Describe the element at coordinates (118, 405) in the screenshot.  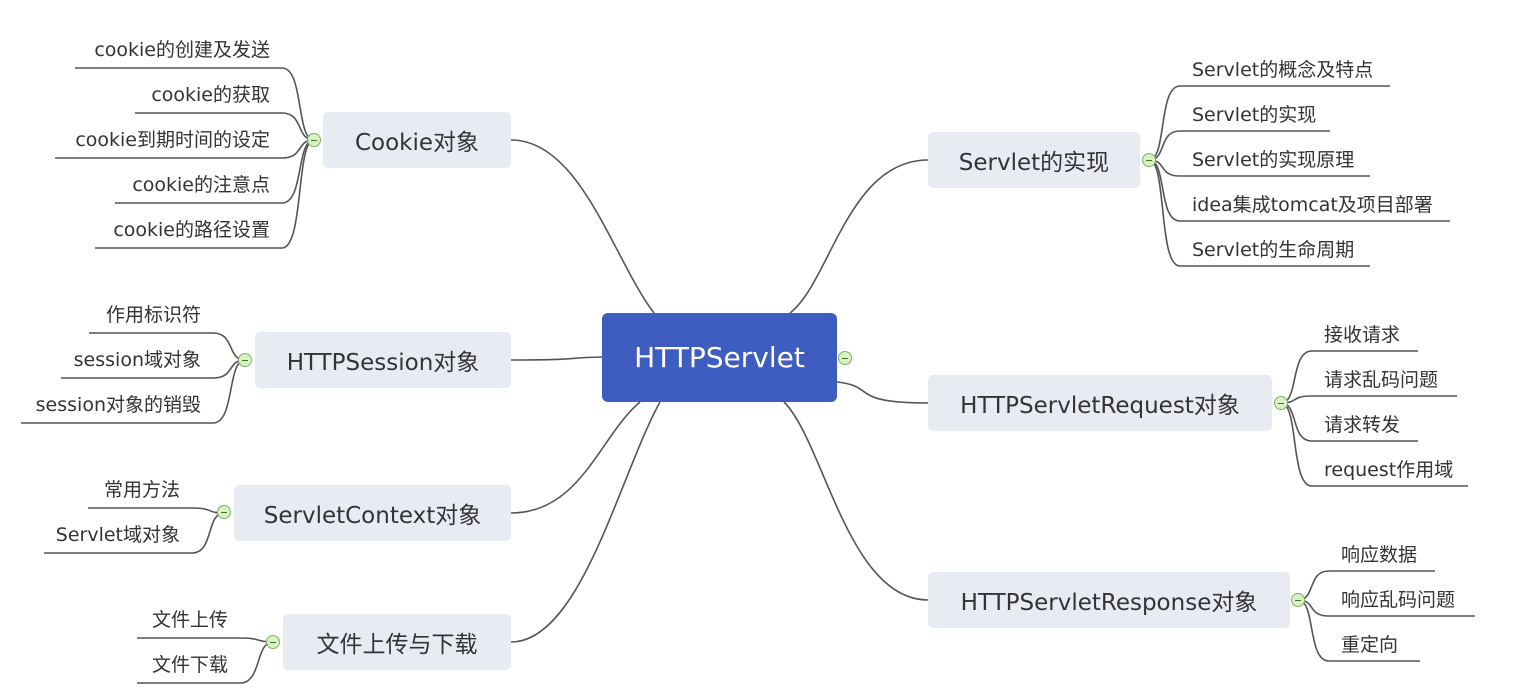
I see `leaf-node: session对象的销毁` at that location.